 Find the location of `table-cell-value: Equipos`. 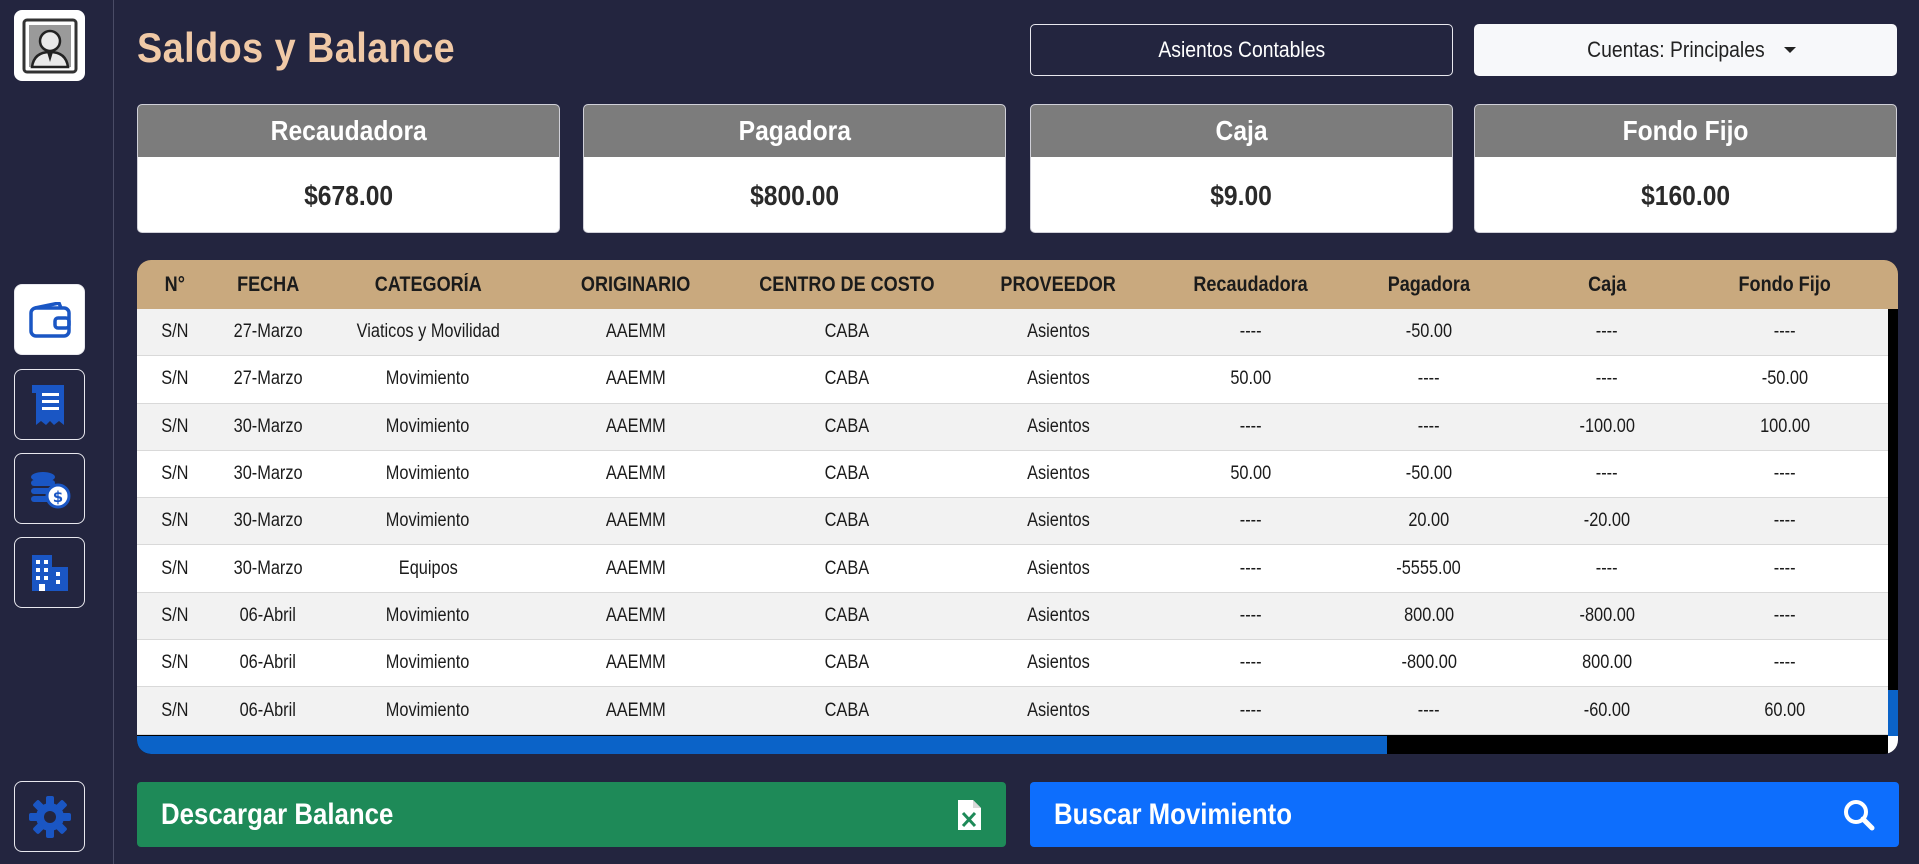

table-cell-value: Equipos is located at coordinates (428, 568).